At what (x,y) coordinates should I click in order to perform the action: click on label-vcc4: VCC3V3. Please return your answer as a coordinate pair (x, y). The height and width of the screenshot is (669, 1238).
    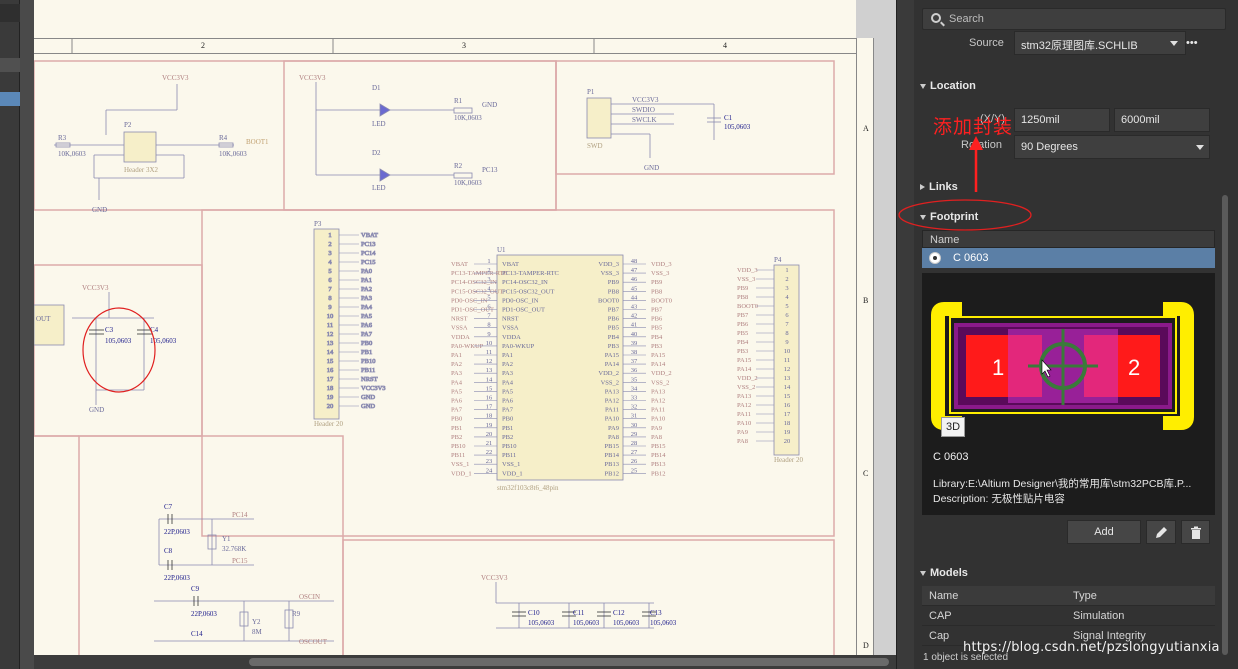
    Looking at the image, I should click on (95, 288).